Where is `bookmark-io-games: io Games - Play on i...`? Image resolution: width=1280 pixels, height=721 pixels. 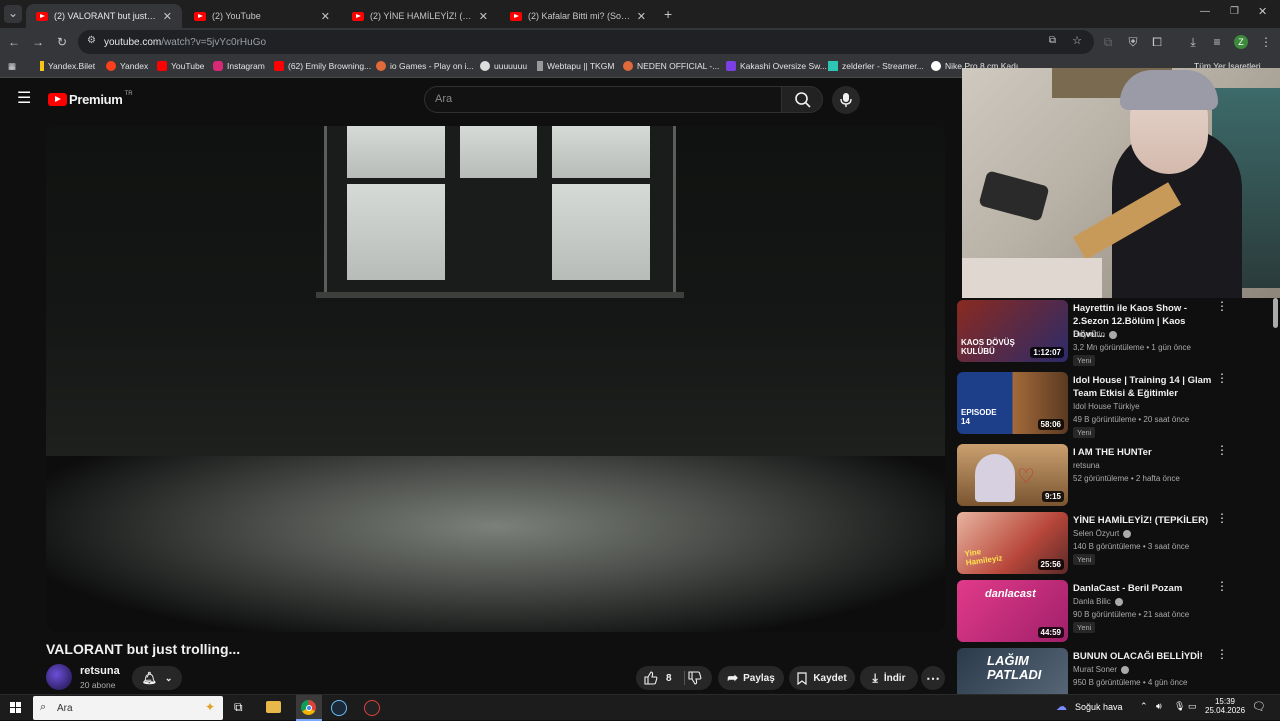
bookmark-io-games: io Games - Play on i... is located at coordinates (425, 66).